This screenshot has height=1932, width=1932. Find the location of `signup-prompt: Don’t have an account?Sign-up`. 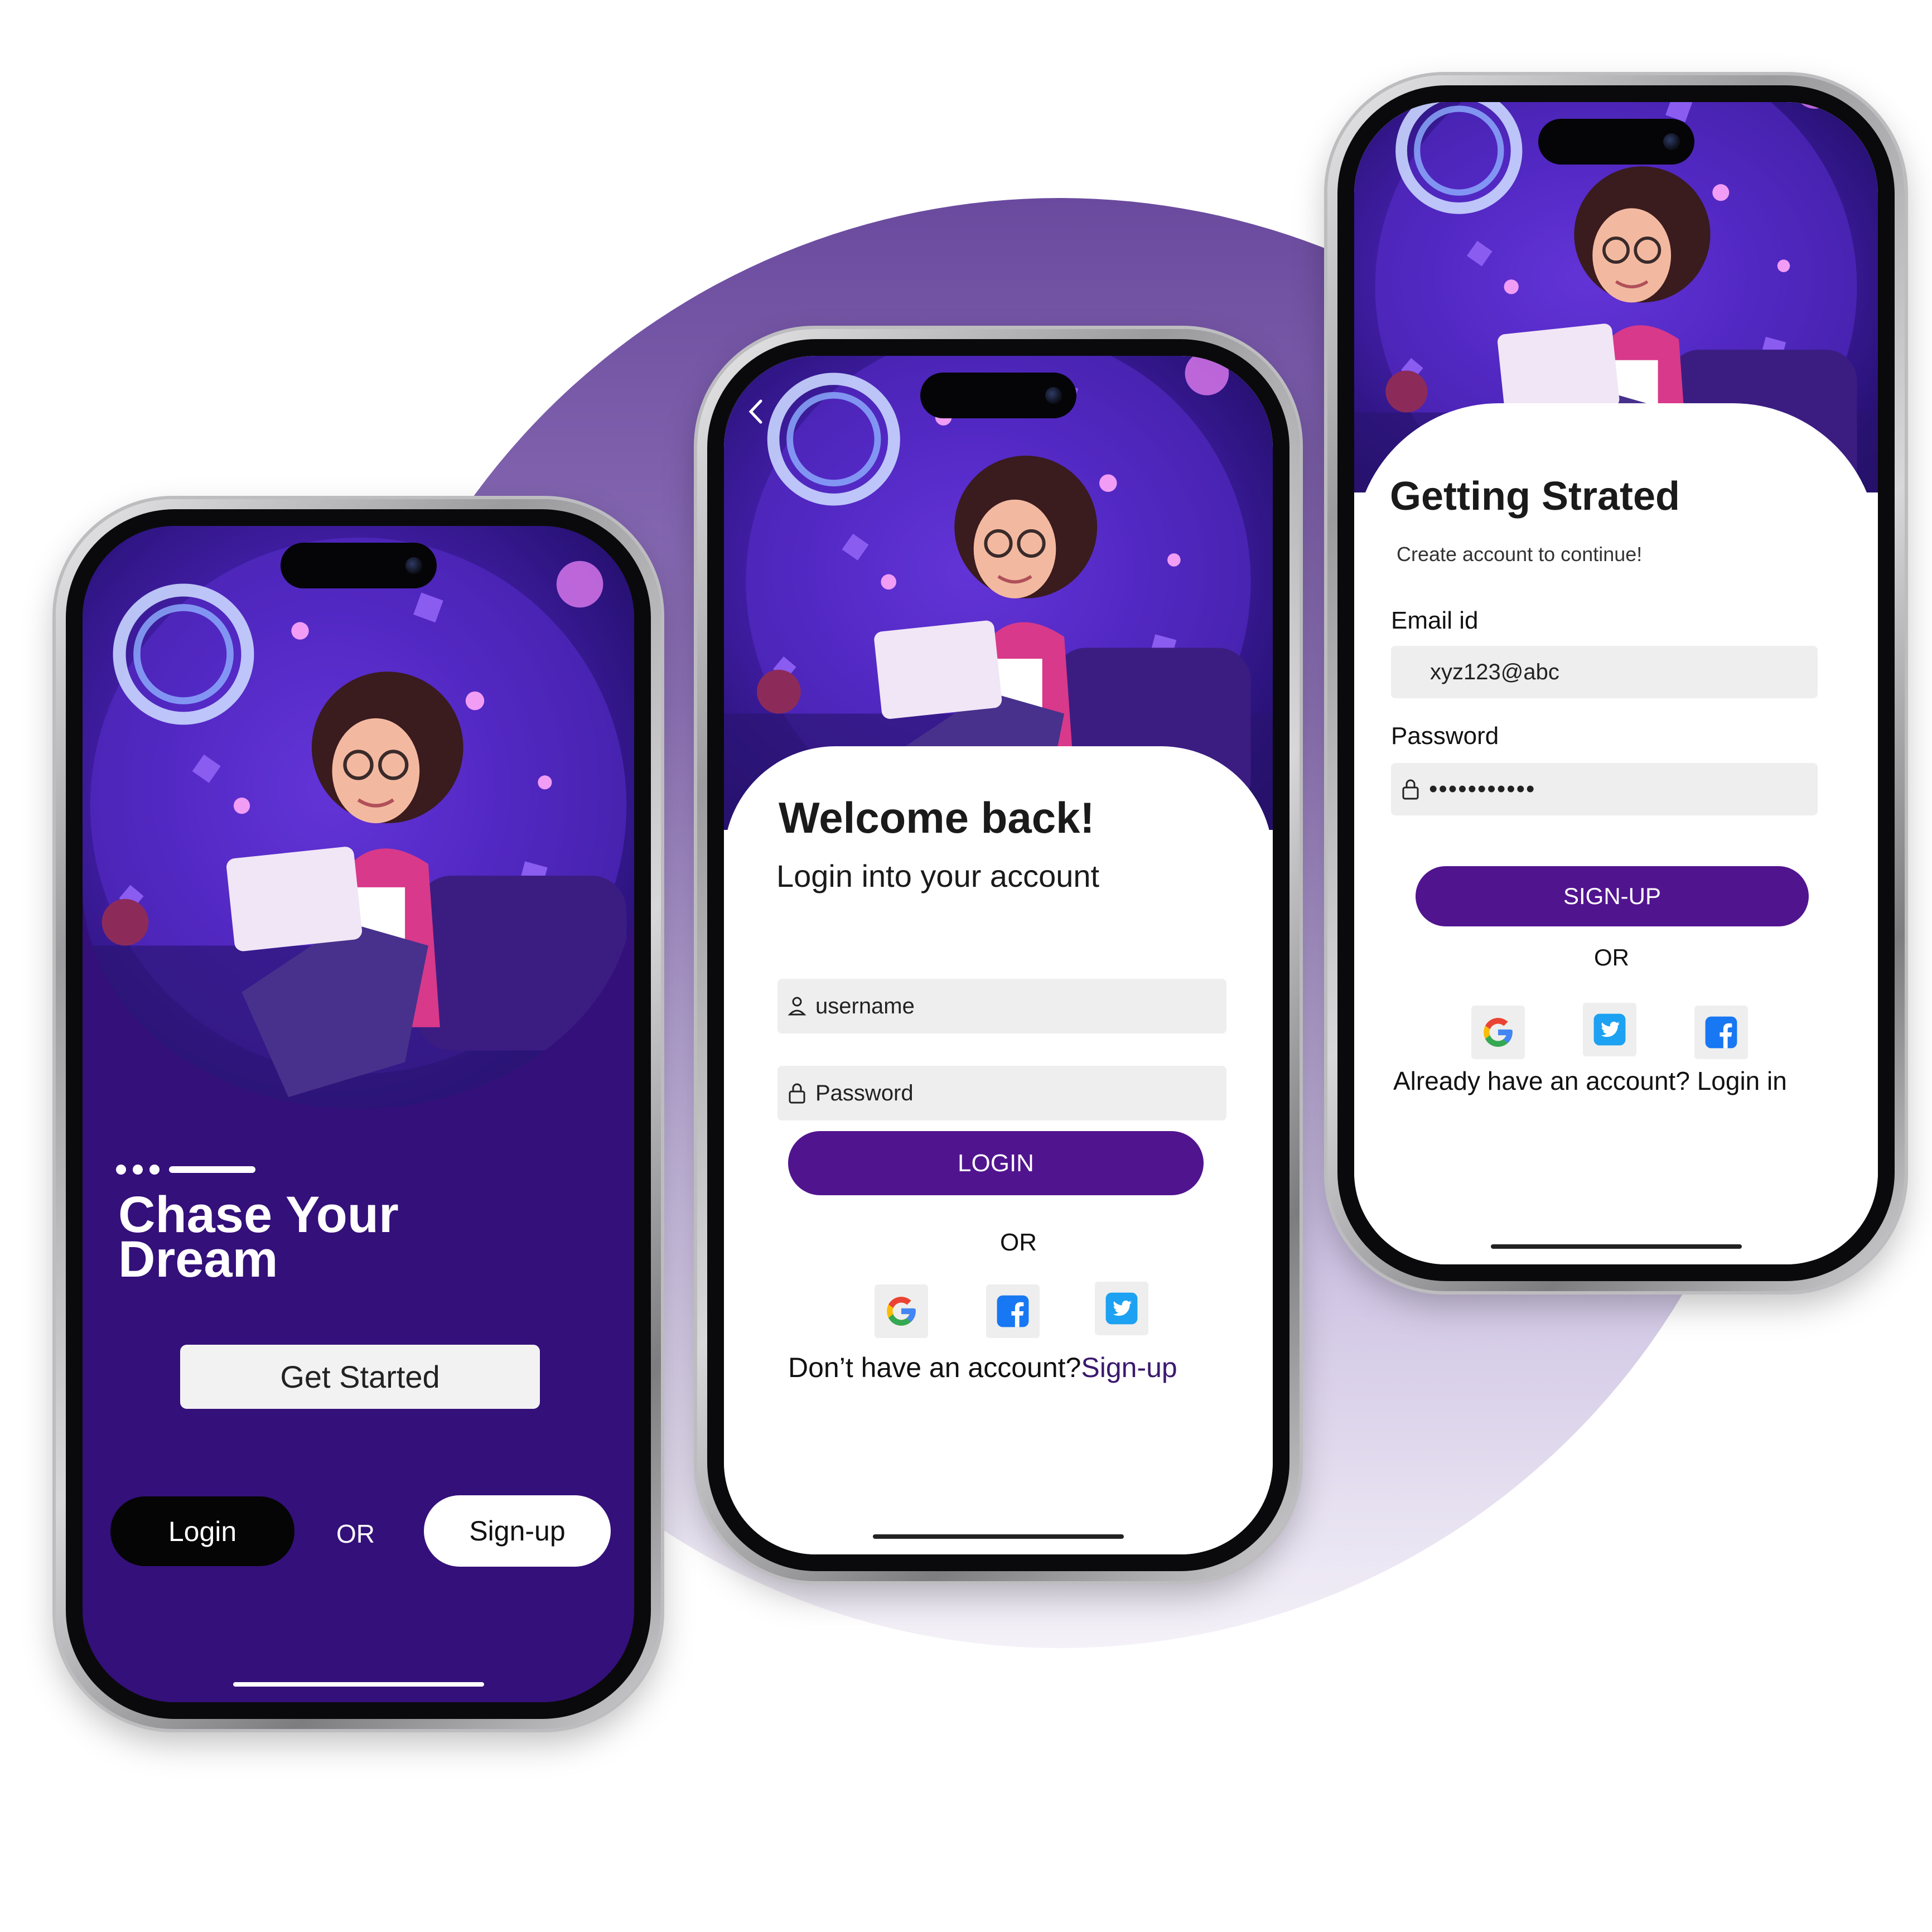

signup-prompt: Don’t have an account?Sign-up is located at coordinates (982, 1367).